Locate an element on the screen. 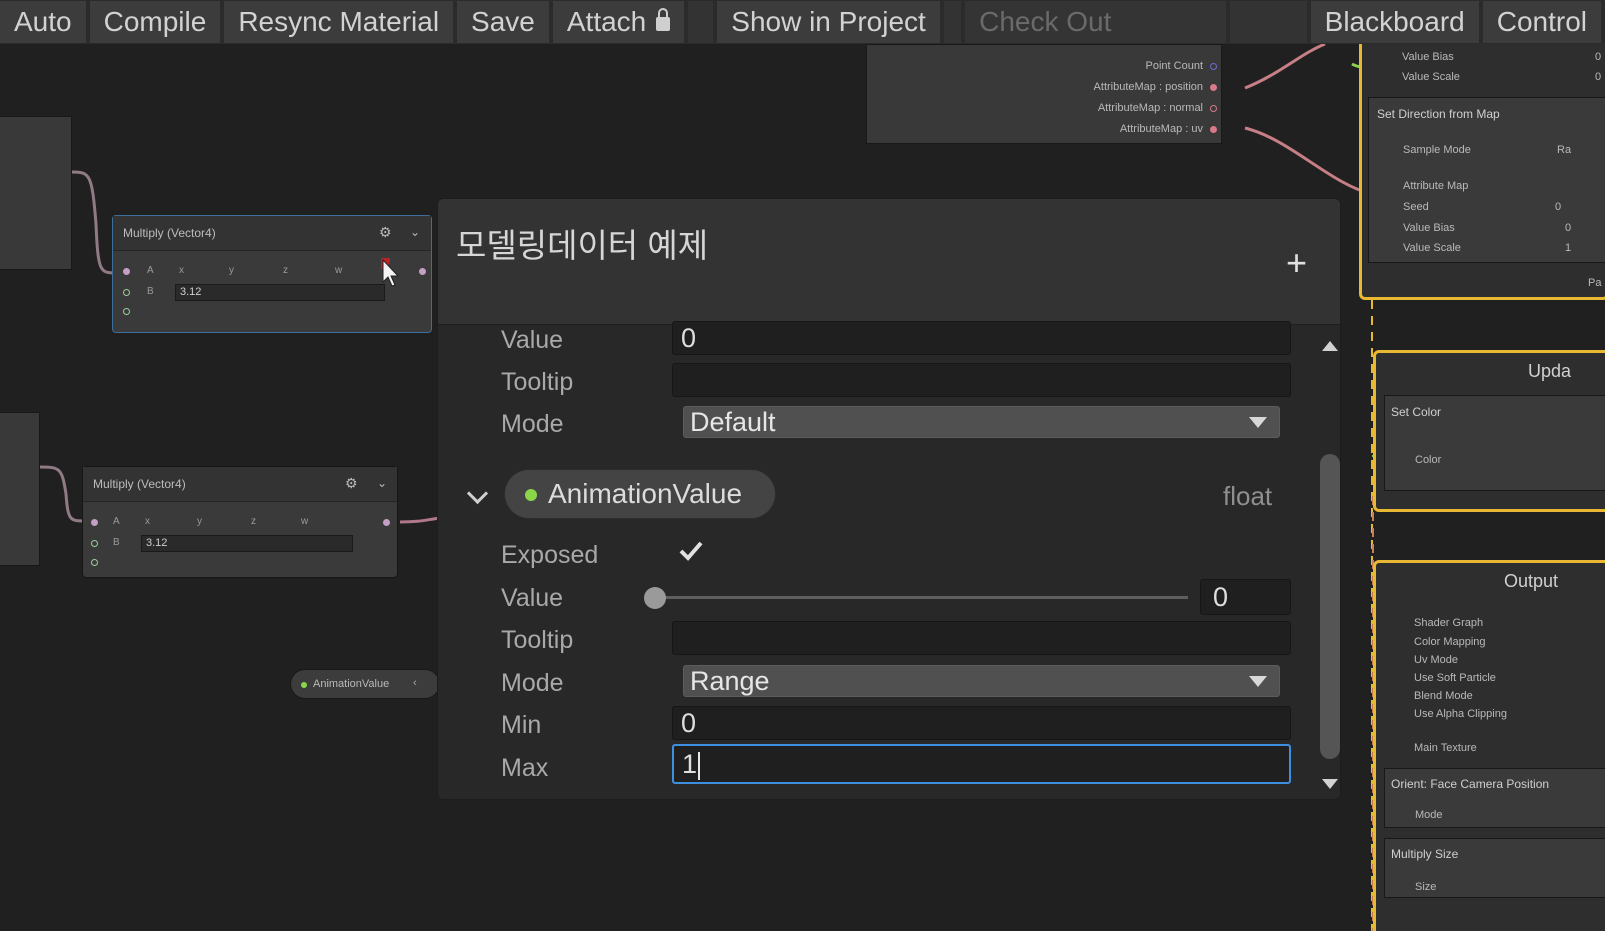  exposed-label: Exposed is located at coordinates (550, 555).